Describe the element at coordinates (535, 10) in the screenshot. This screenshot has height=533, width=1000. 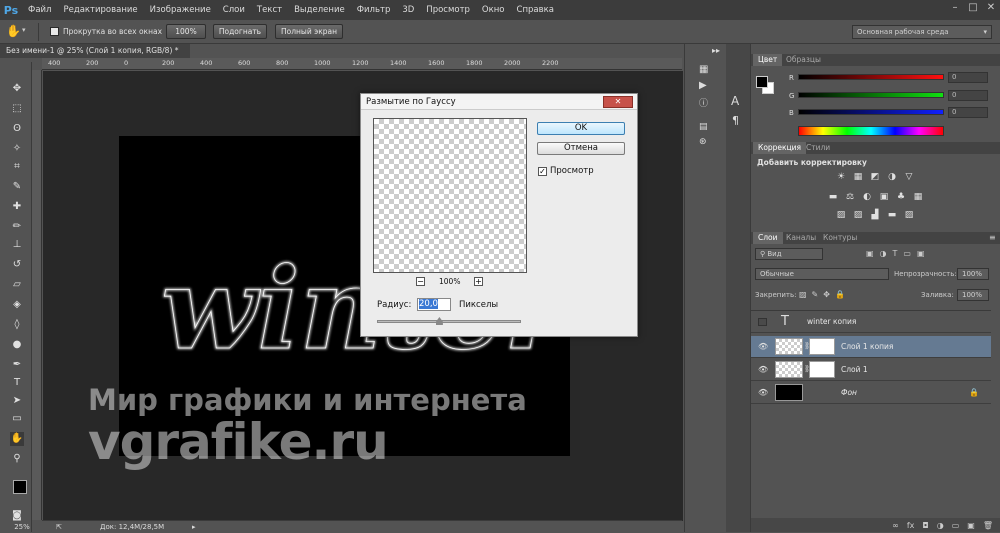
I see `menu-help: Справка` at that location.